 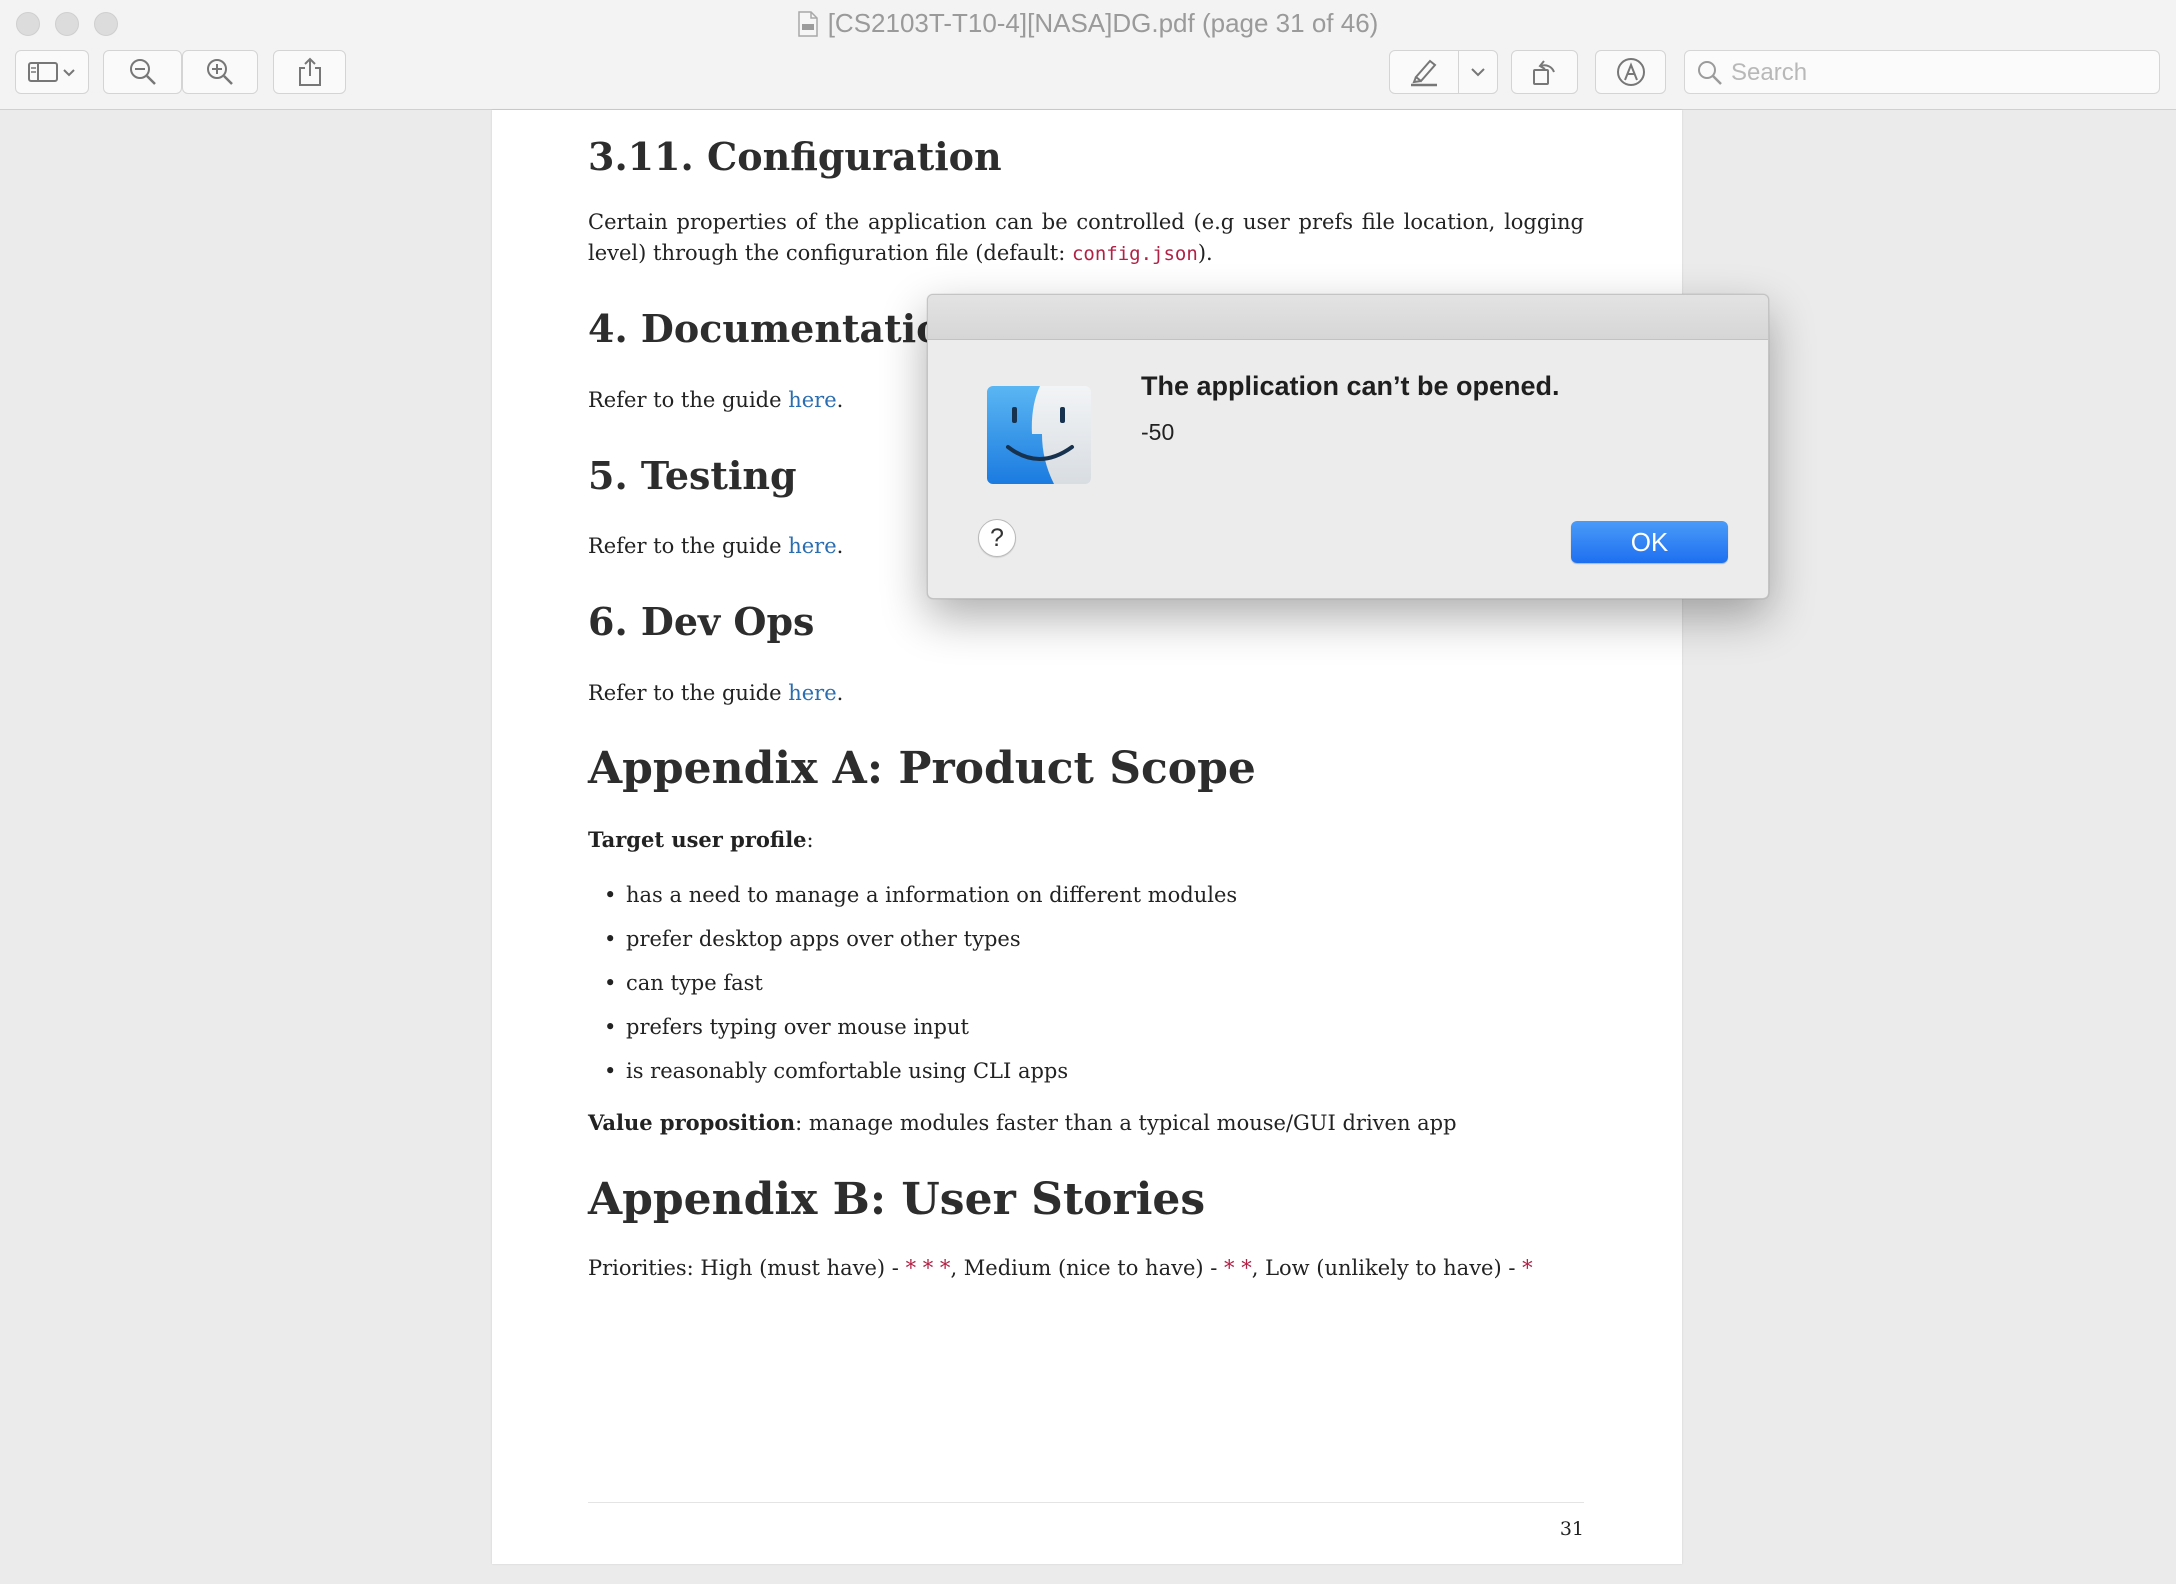 I want to click on search-icon, so click(x=1710, y=75).